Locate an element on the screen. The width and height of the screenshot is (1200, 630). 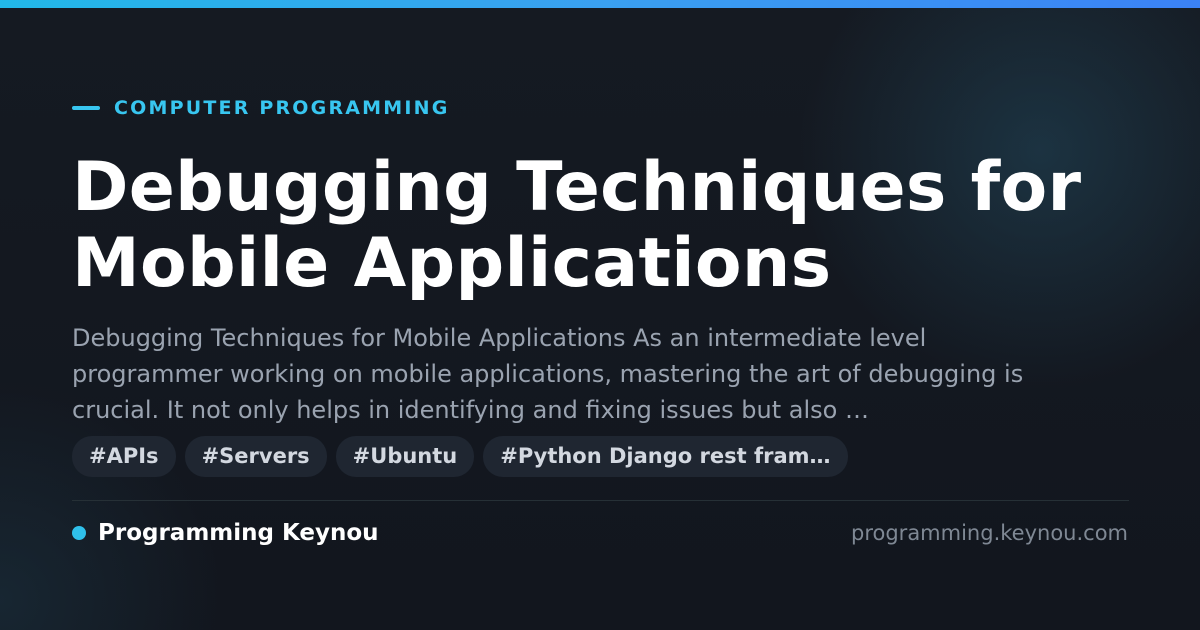
tag-apis: #APIs is located at coordinates (124, 456).